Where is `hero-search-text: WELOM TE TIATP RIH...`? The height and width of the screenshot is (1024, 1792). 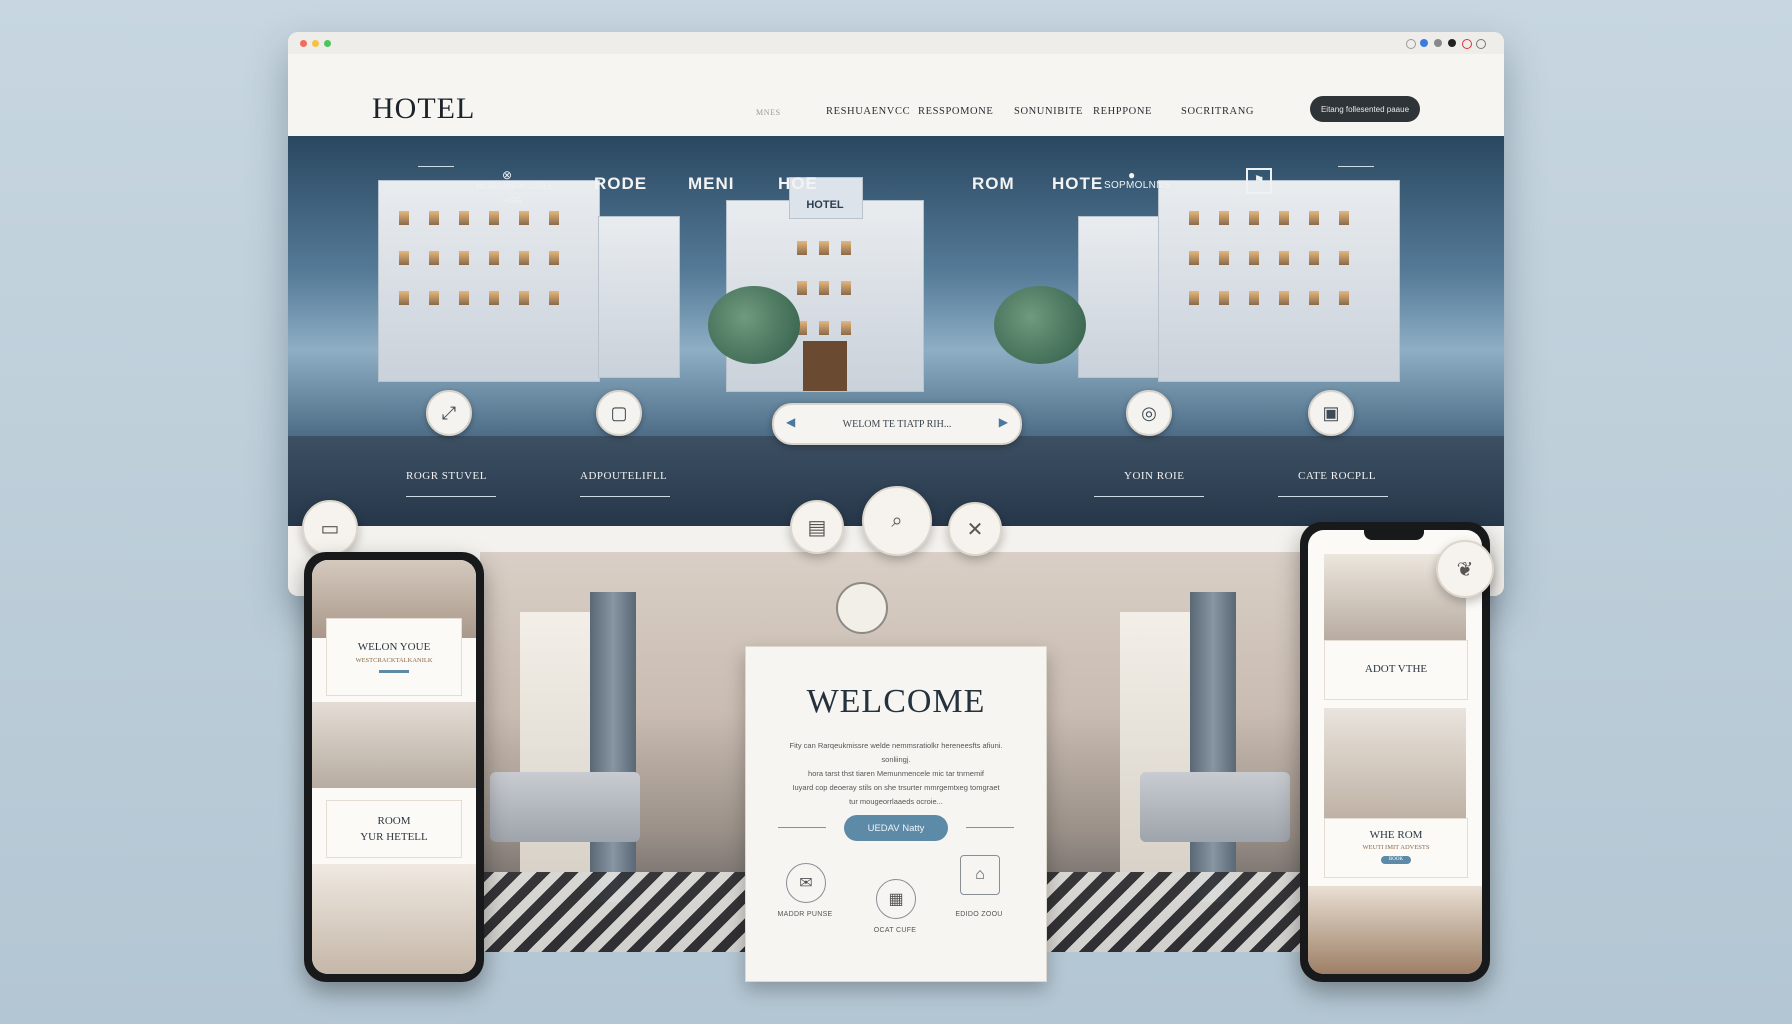 hero-search-text: WELOM TE TIATP RIH... is located at coordinates (897, 424).